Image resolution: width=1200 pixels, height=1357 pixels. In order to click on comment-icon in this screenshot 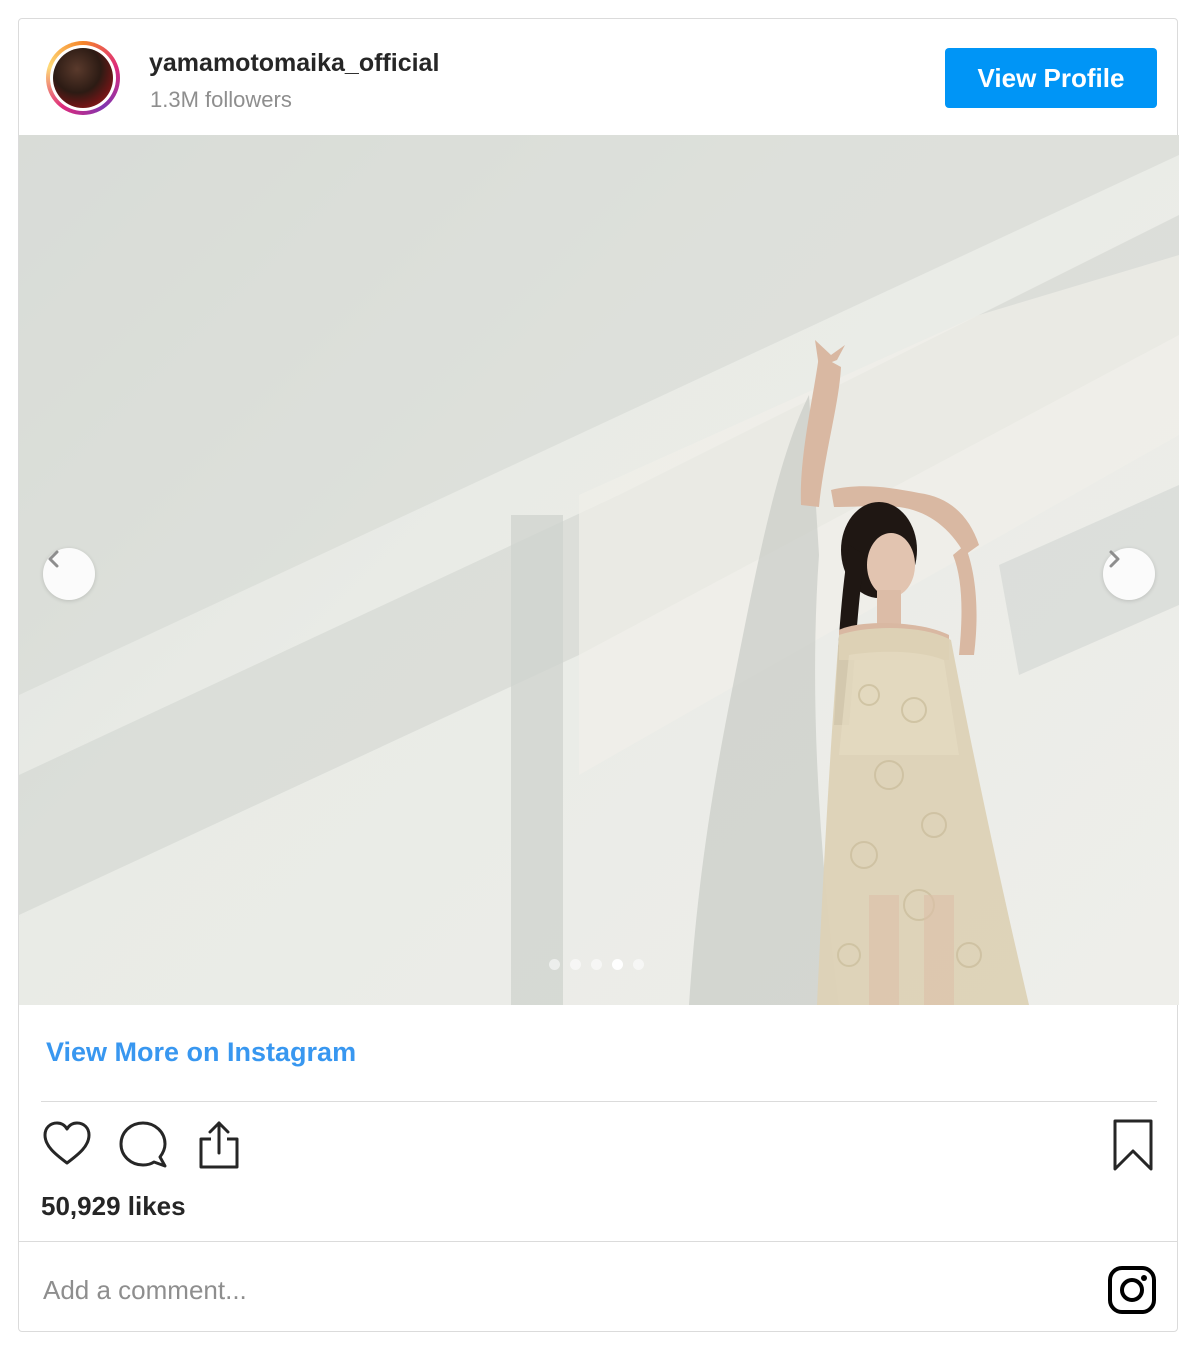, I will do `click(143, 1144)`.